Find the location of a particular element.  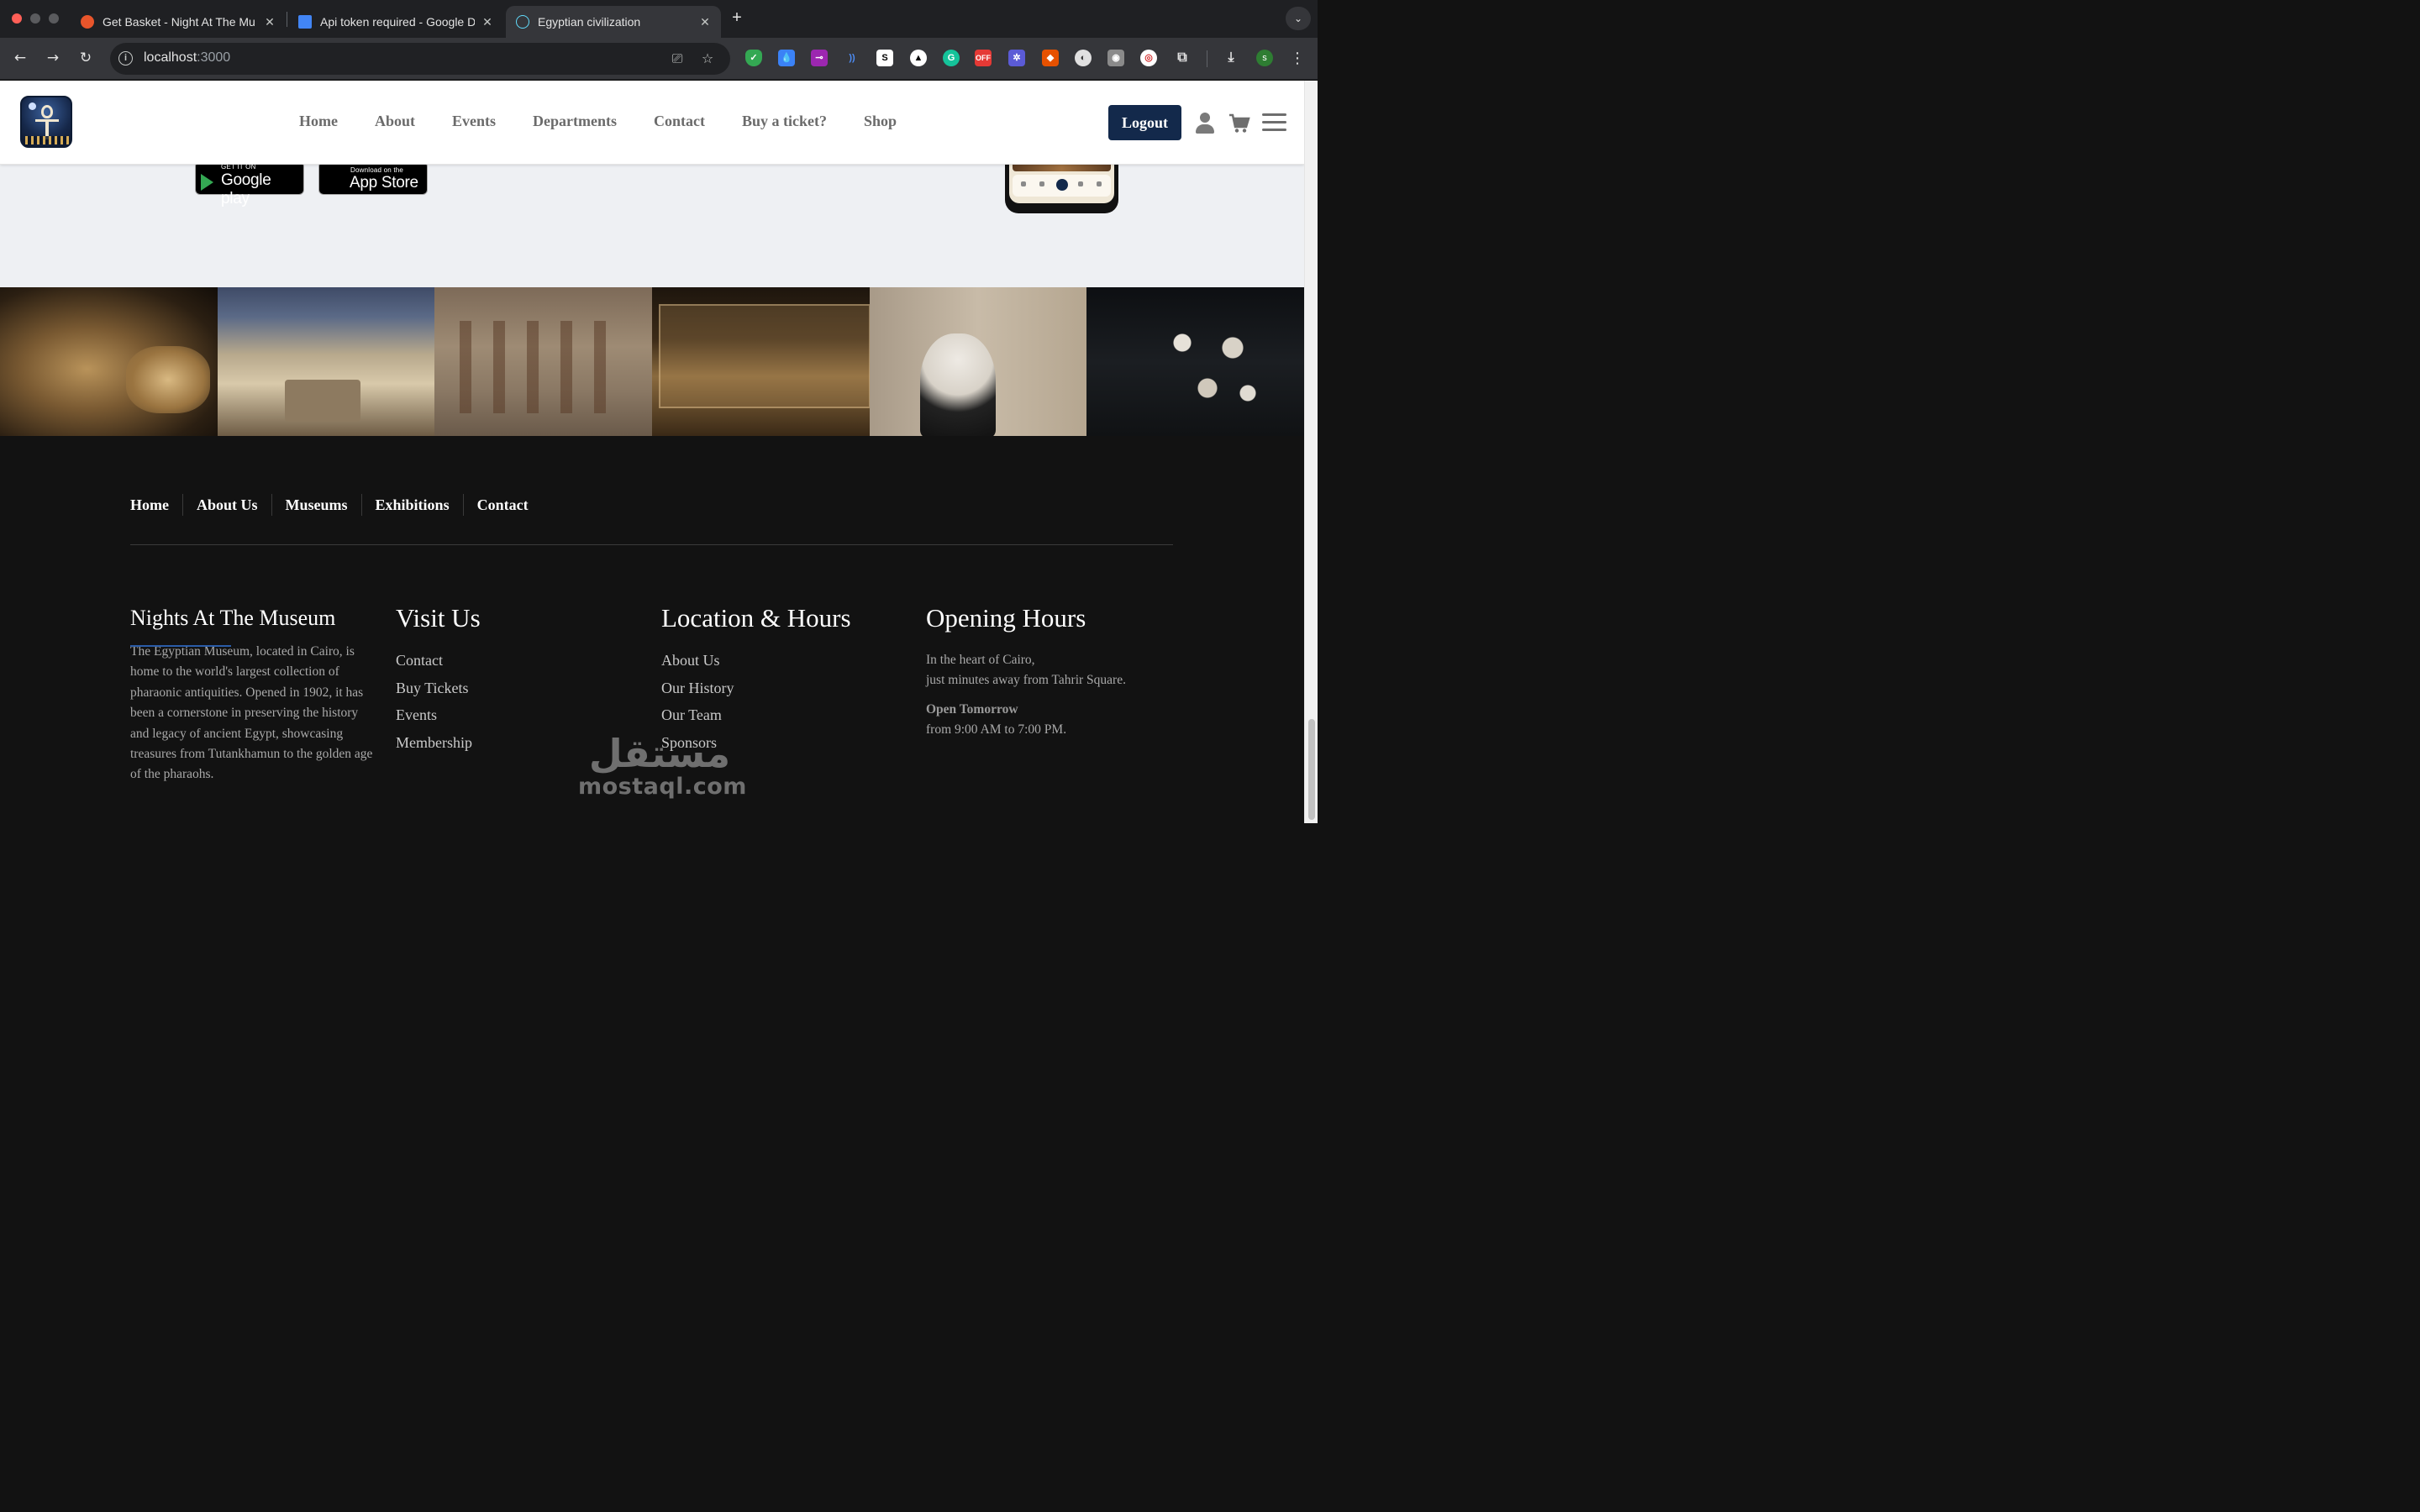

google-play-icon is located at coordinates (207, 182).